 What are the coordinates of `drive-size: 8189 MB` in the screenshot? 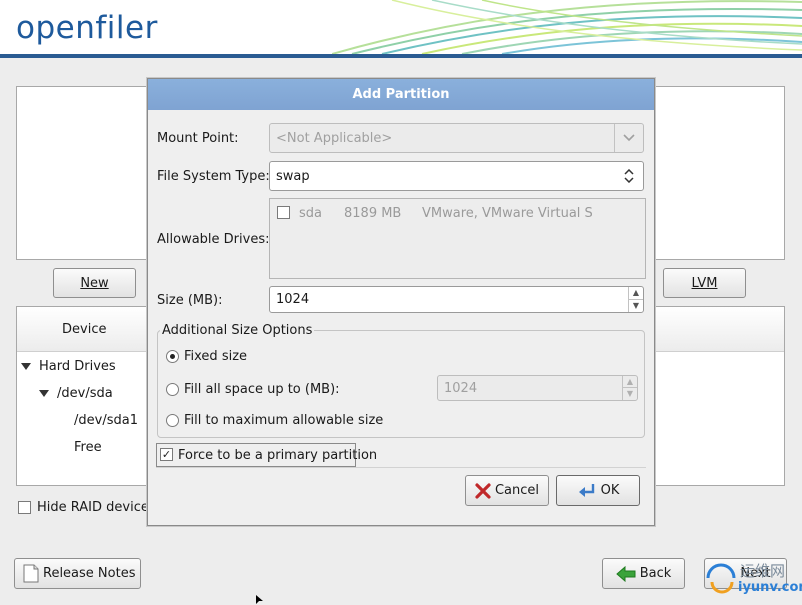 It's located at (373, 213).